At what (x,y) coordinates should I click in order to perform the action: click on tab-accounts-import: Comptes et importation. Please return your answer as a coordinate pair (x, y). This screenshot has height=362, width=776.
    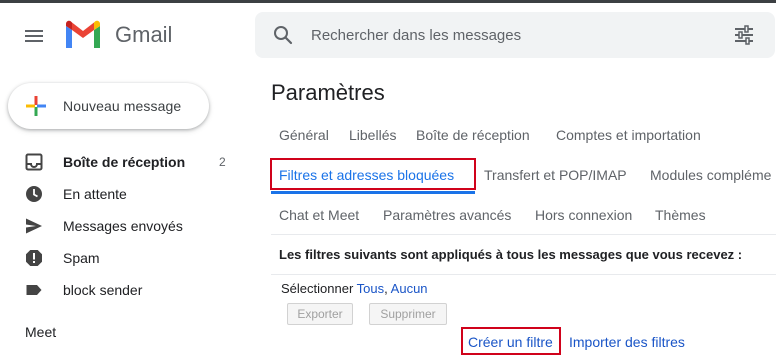
    Looking at the image, I should click on (628, 135).